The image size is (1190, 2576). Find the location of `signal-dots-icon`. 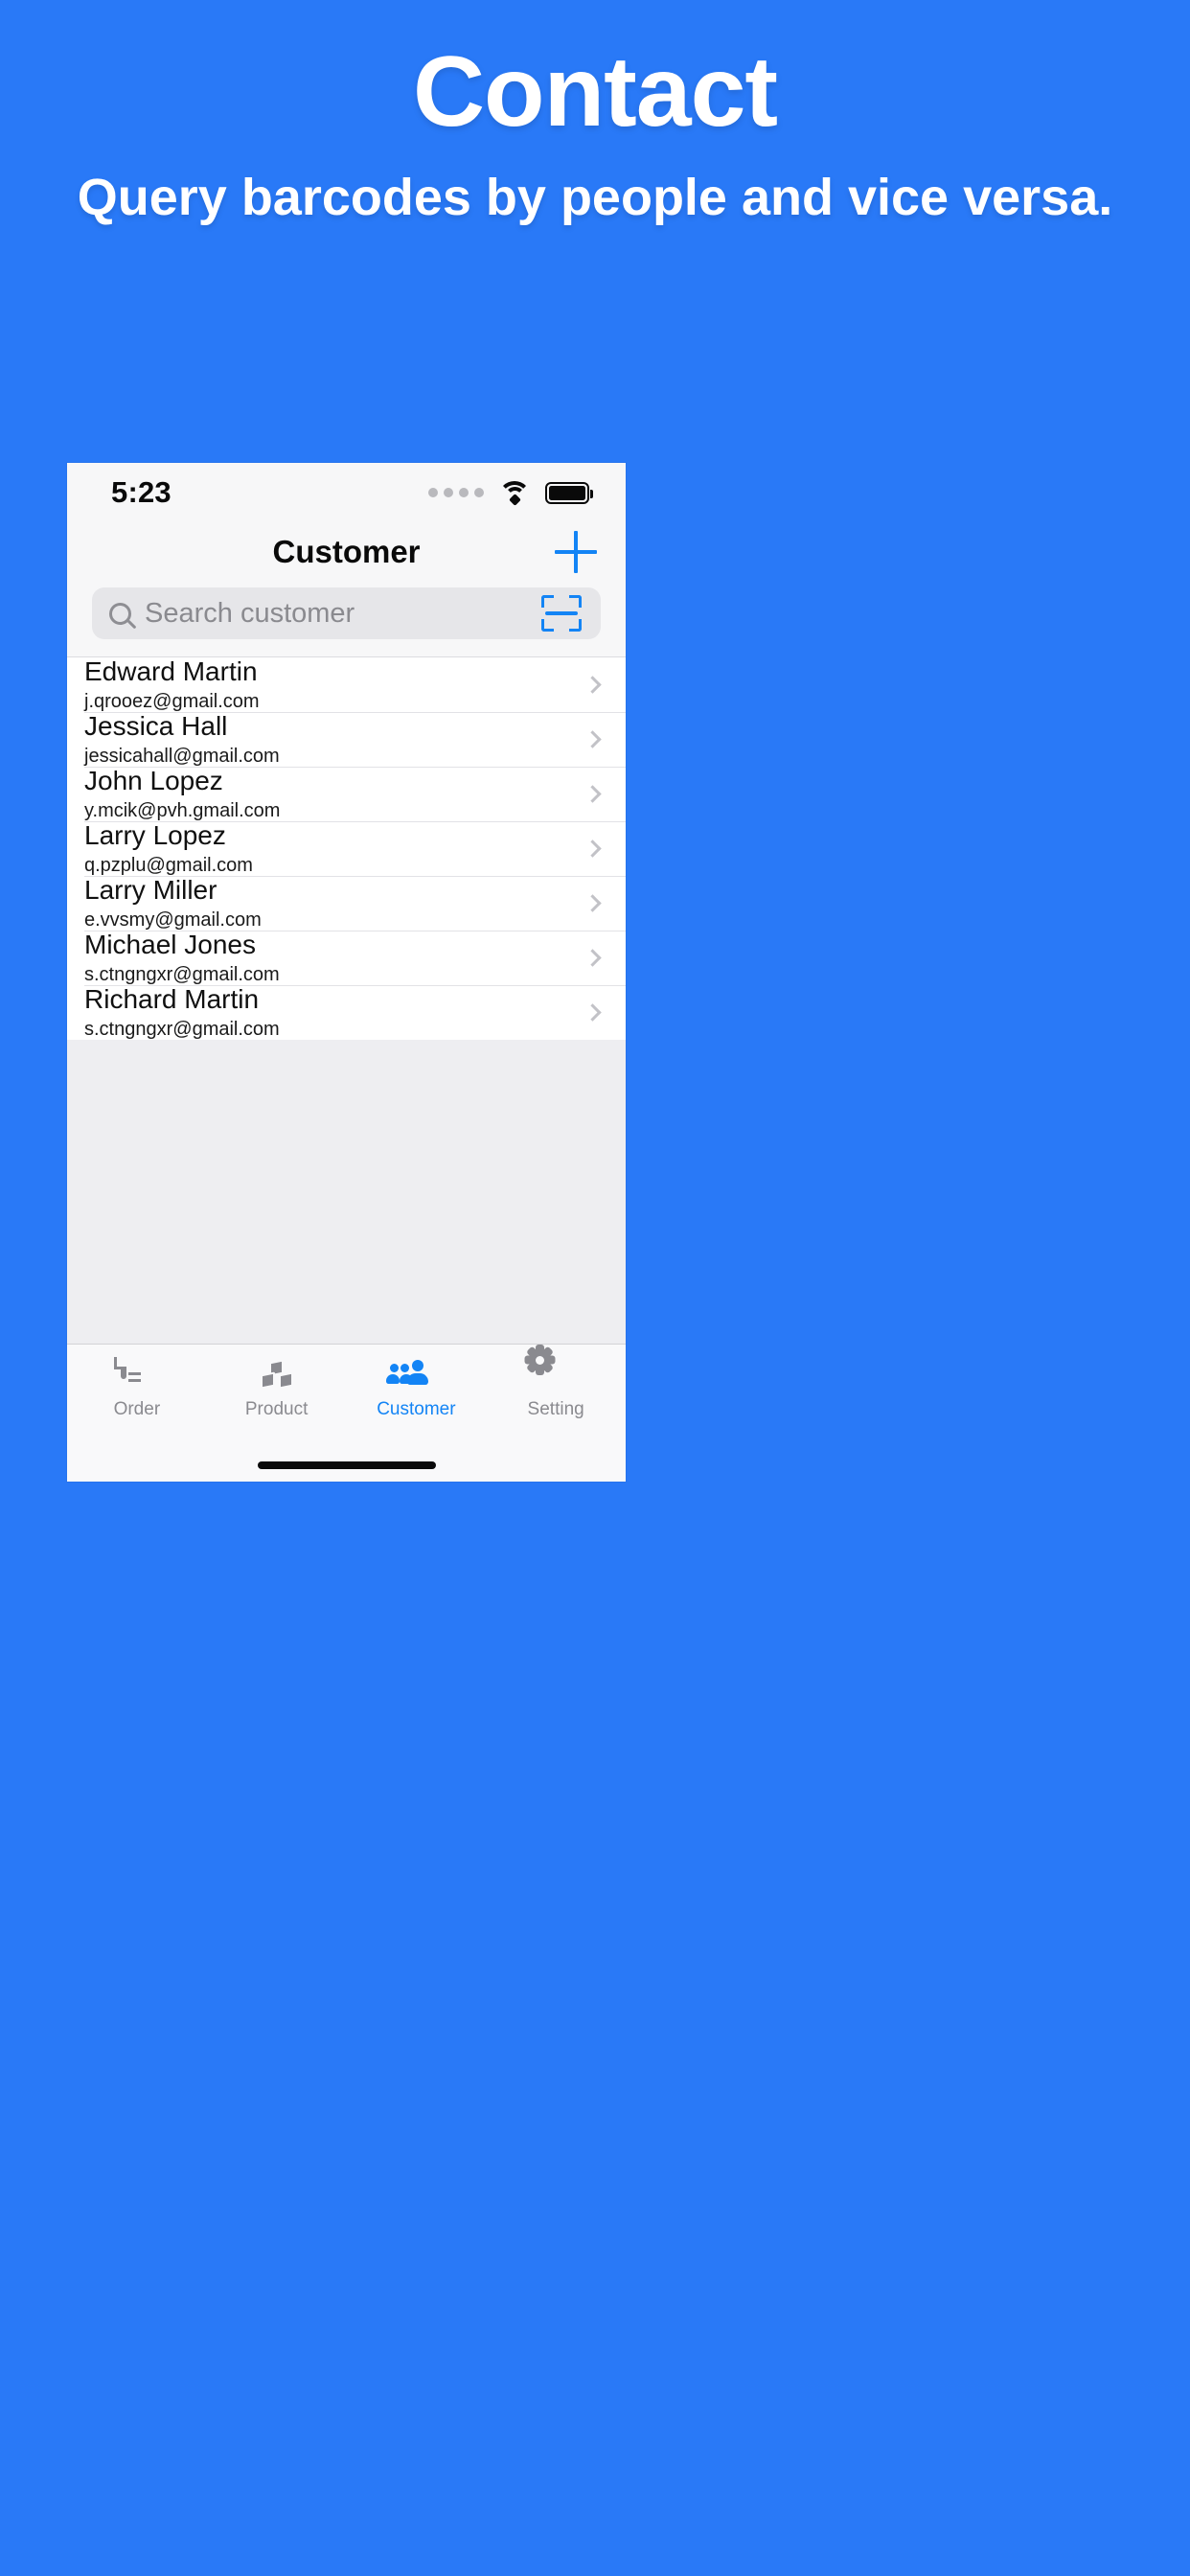

signal-dots-icon is located at coordinates (456, 492).